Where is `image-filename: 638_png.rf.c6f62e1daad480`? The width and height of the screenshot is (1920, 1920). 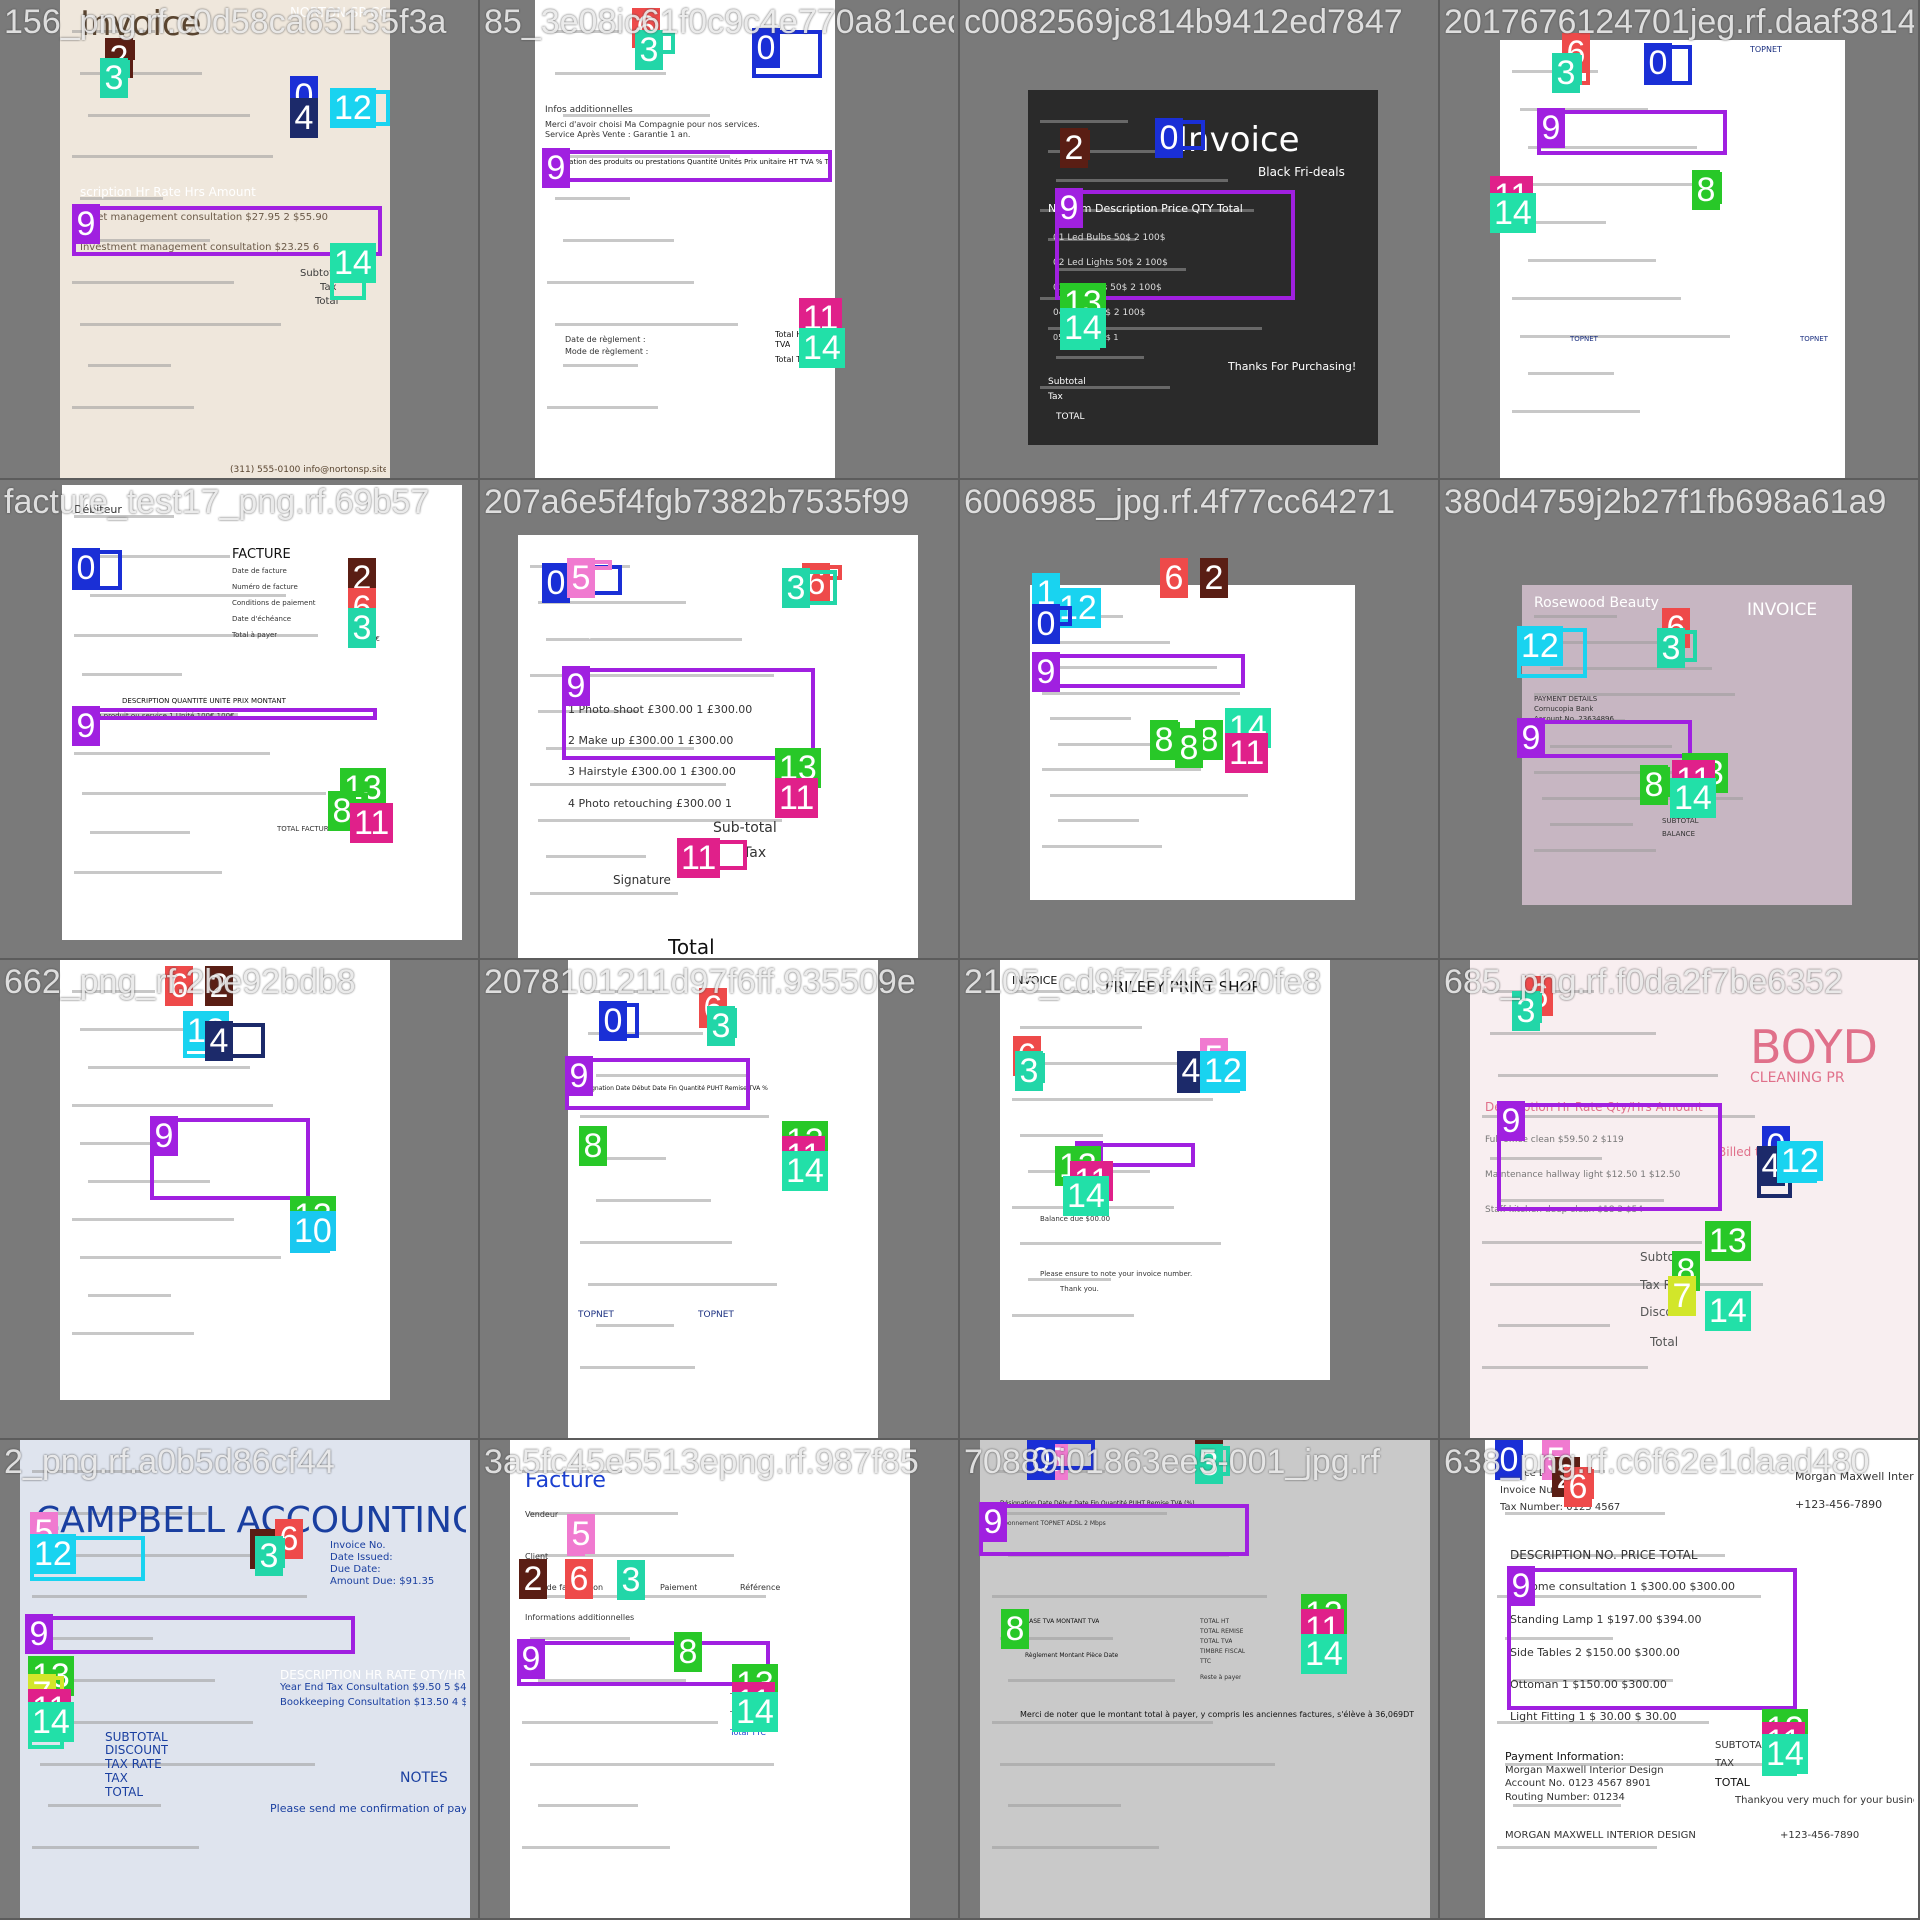
image-filename: 638_png.rf.c6f62e1daad480 is located at coordinates (1657, 1462).